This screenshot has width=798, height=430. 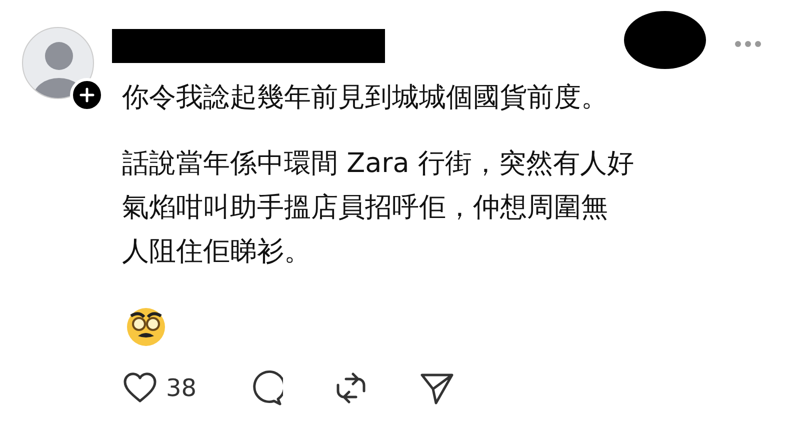 I want to click on disguise-emoji-icon, so click(x=146, y=327).